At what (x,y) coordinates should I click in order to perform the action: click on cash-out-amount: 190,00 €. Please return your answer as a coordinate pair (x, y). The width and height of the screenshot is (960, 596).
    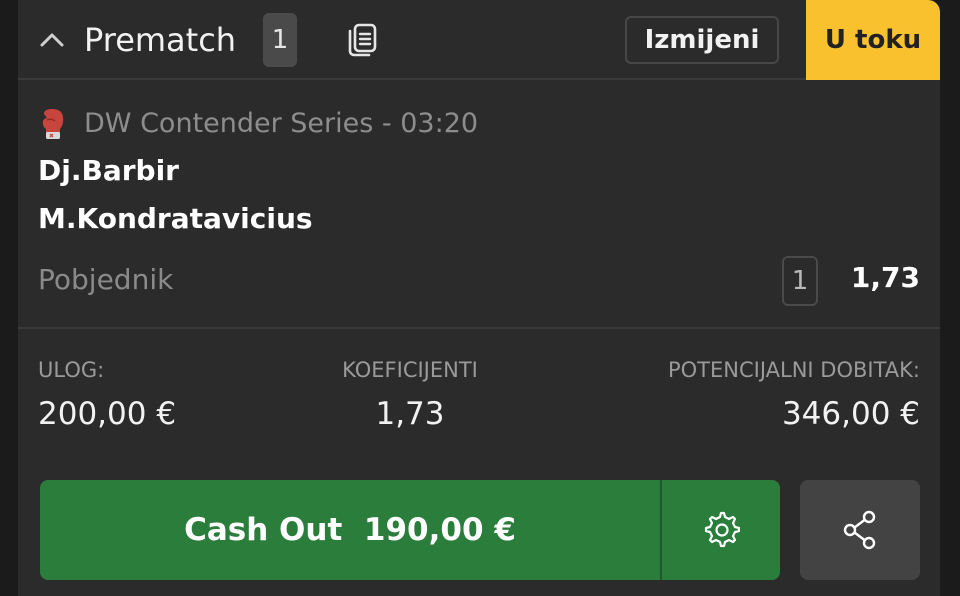
    Looking at the image, I should click on (439, 530).